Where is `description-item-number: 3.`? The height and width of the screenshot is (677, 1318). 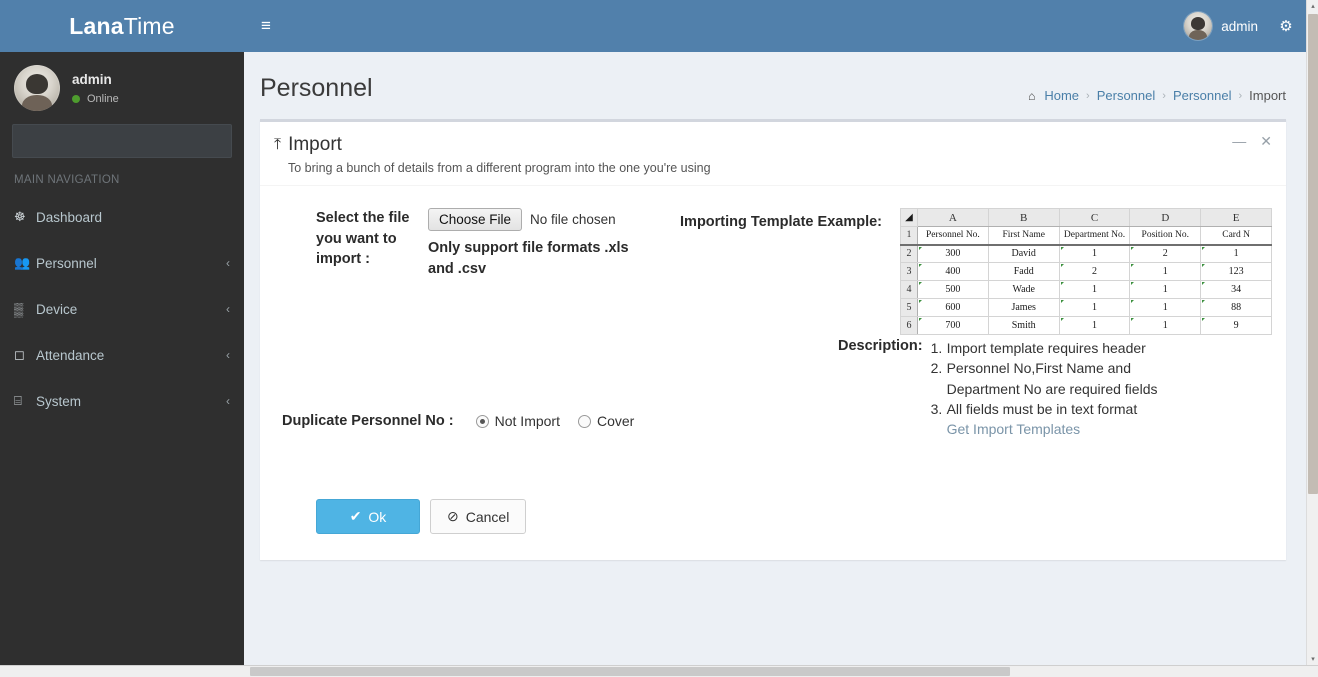 description-item-number: 3. is located at coordinates (936, 408).